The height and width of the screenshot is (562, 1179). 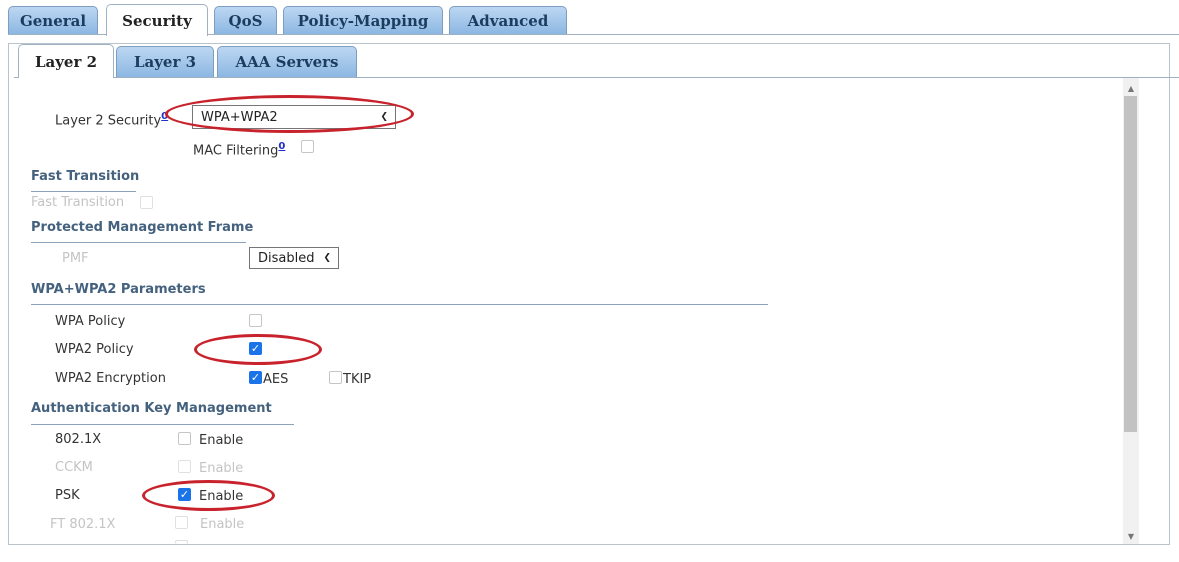 What do you see at coordinates (245, 20) in the screenshot?
I see `tab-qos: QoS` at bounding box center [245, 20].